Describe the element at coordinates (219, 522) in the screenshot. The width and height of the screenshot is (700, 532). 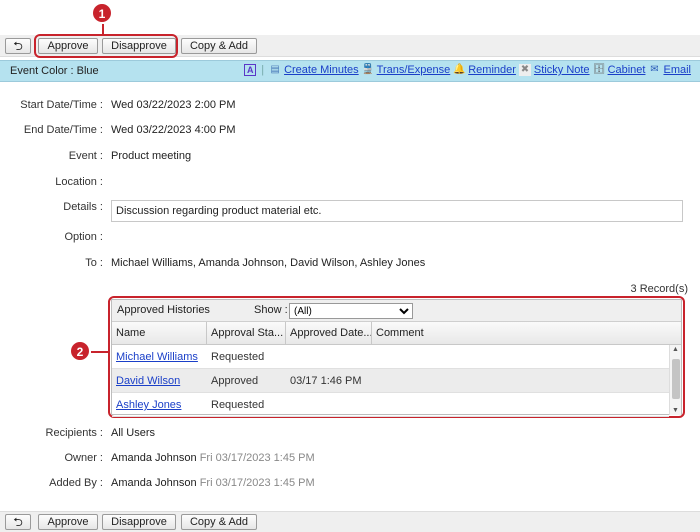
I see `copy-add-button-bottom: Copy & Add` at that location.